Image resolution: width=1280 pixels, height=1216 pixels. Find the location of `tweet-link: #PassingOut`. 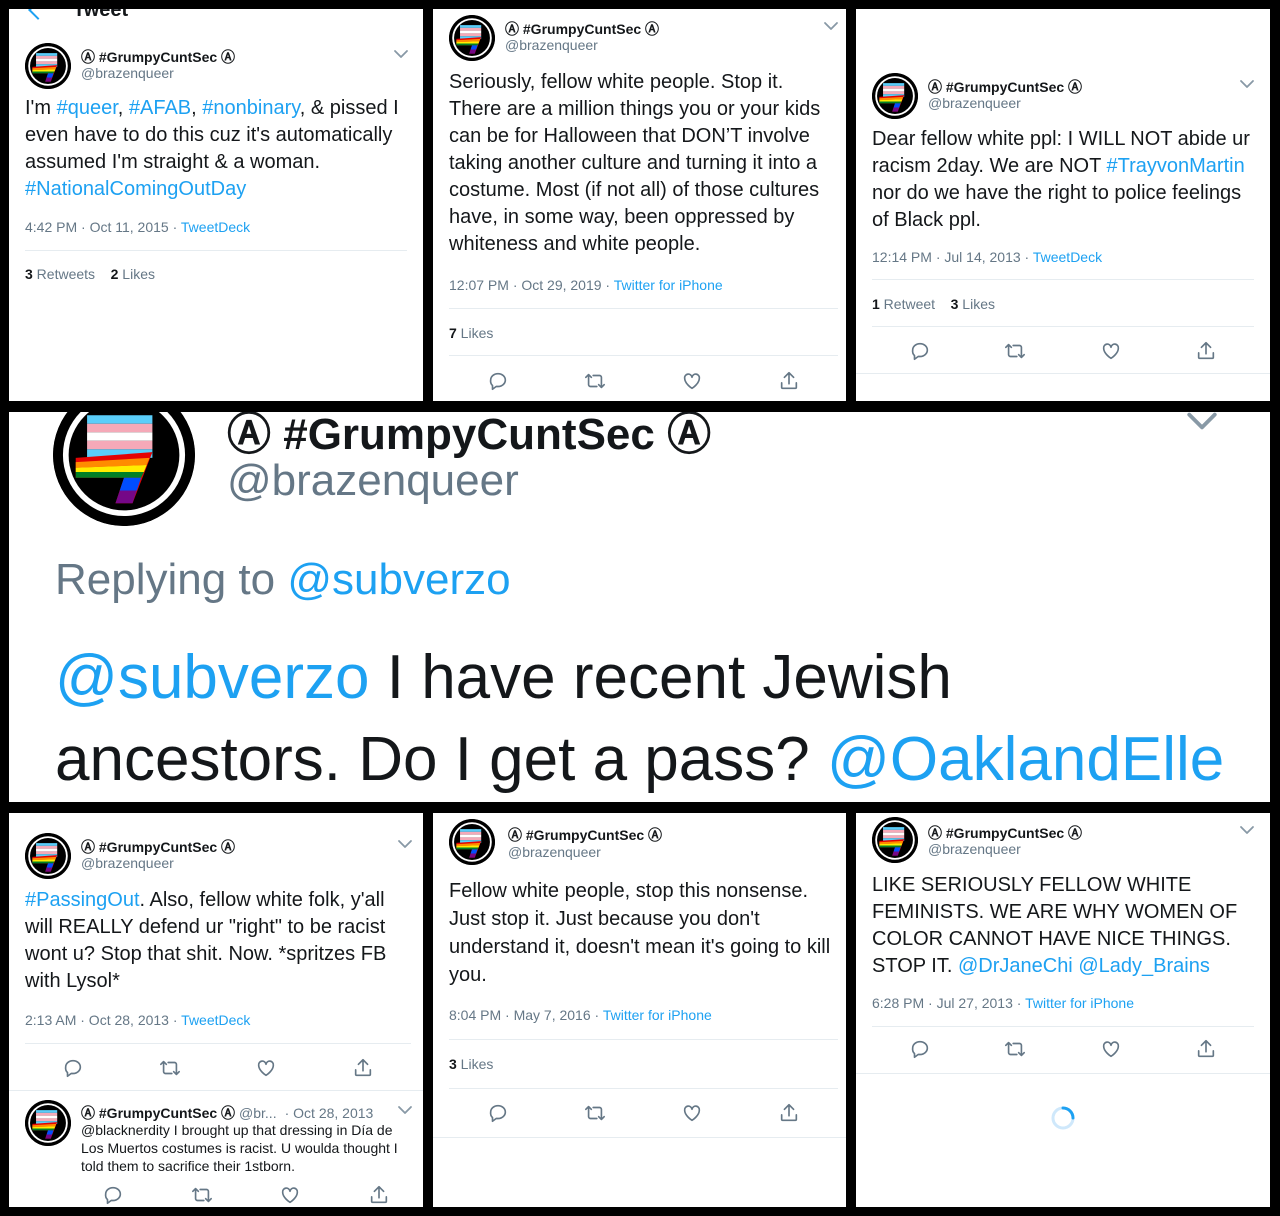

tweet-link: #PassingOut is located at coordinates (82, 900).